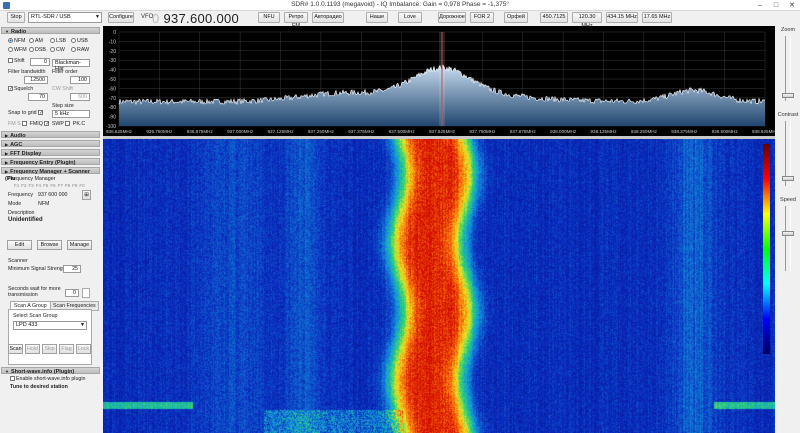  Describe the element at coordinates (296, 20) in the screenshot. I see `preset-button: Ретро FM` at that location.